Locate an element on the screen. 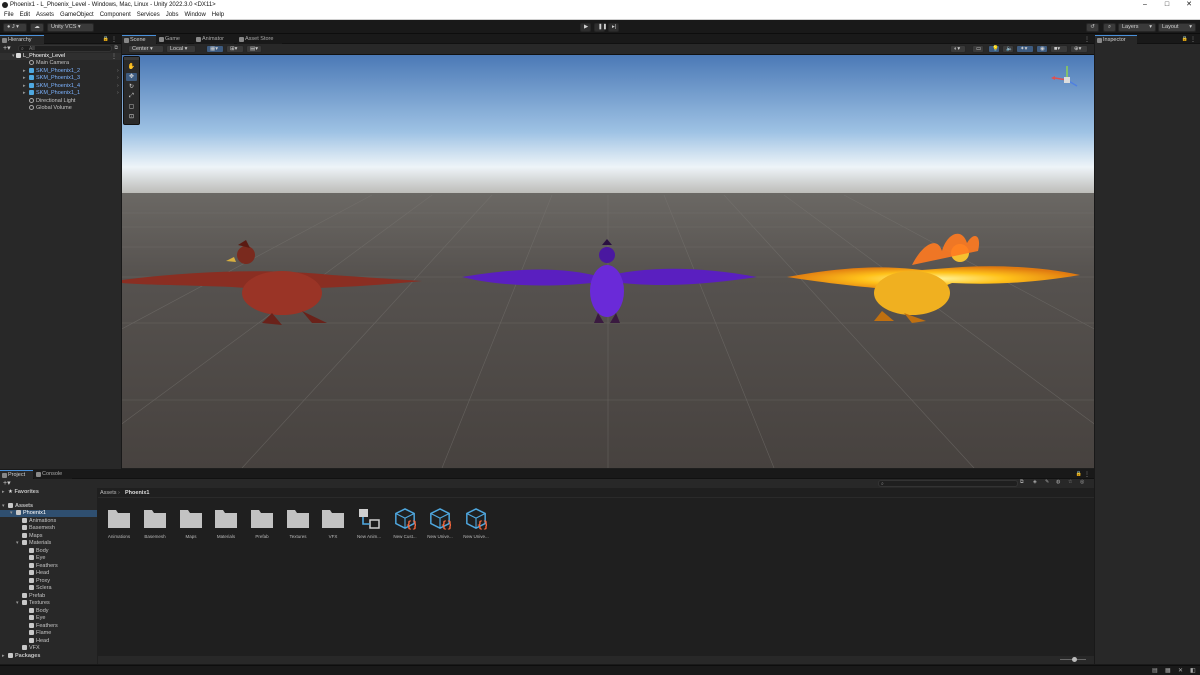  favorite-star-icon: ☆ is located at coordinates (1070, 482).